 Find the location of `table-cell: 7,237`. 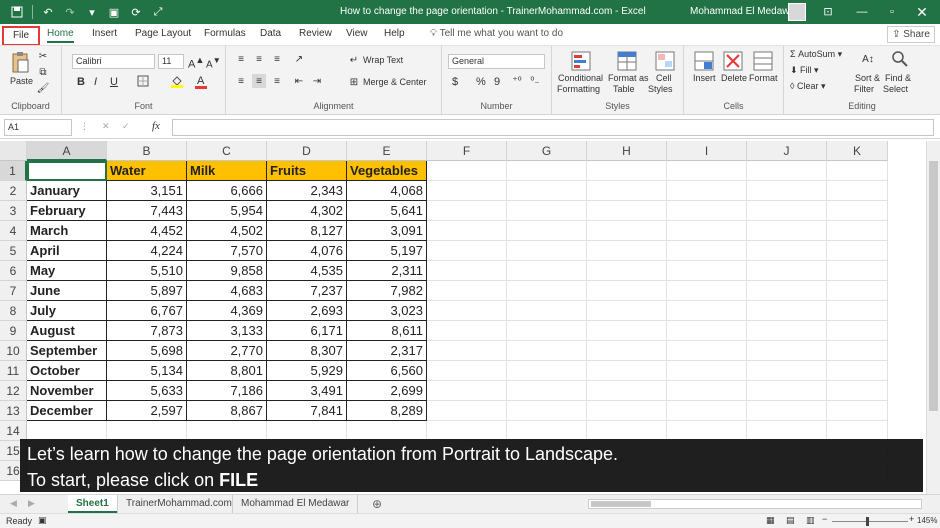

table-cell: 7,237 is located at coordinates (307, 291).